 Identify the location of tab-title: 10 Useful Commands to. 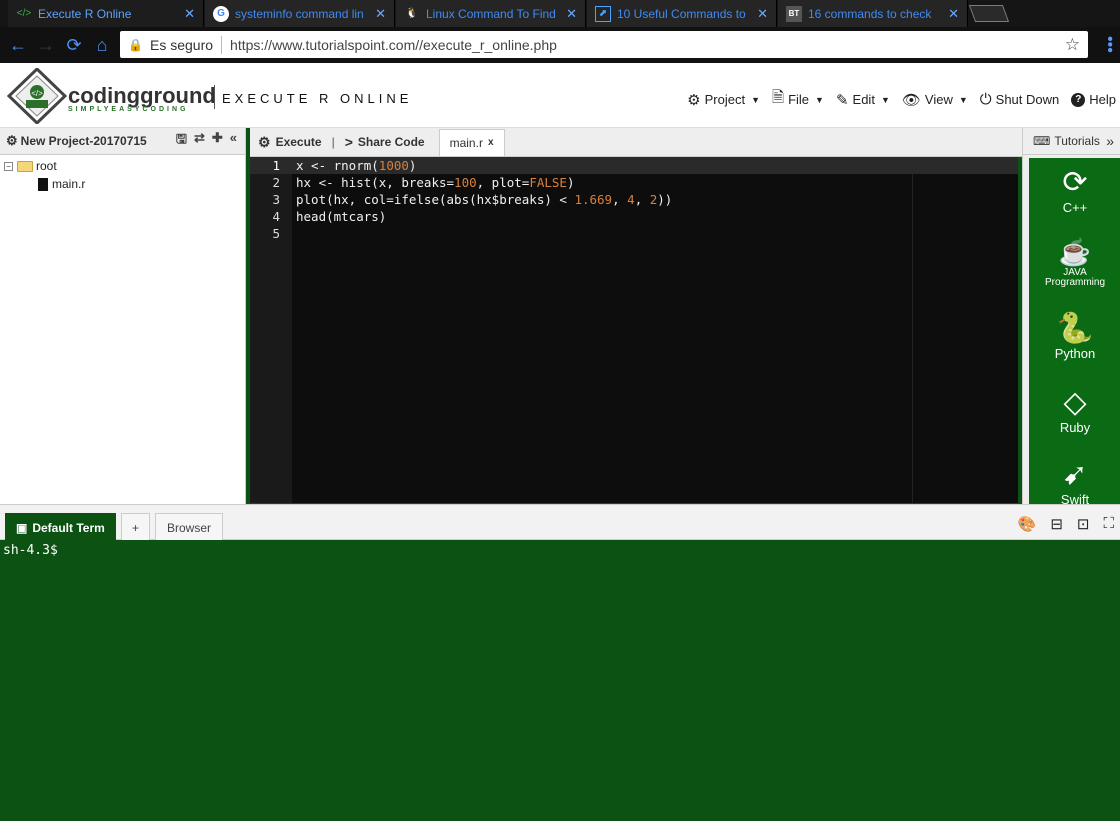
(681, 13).